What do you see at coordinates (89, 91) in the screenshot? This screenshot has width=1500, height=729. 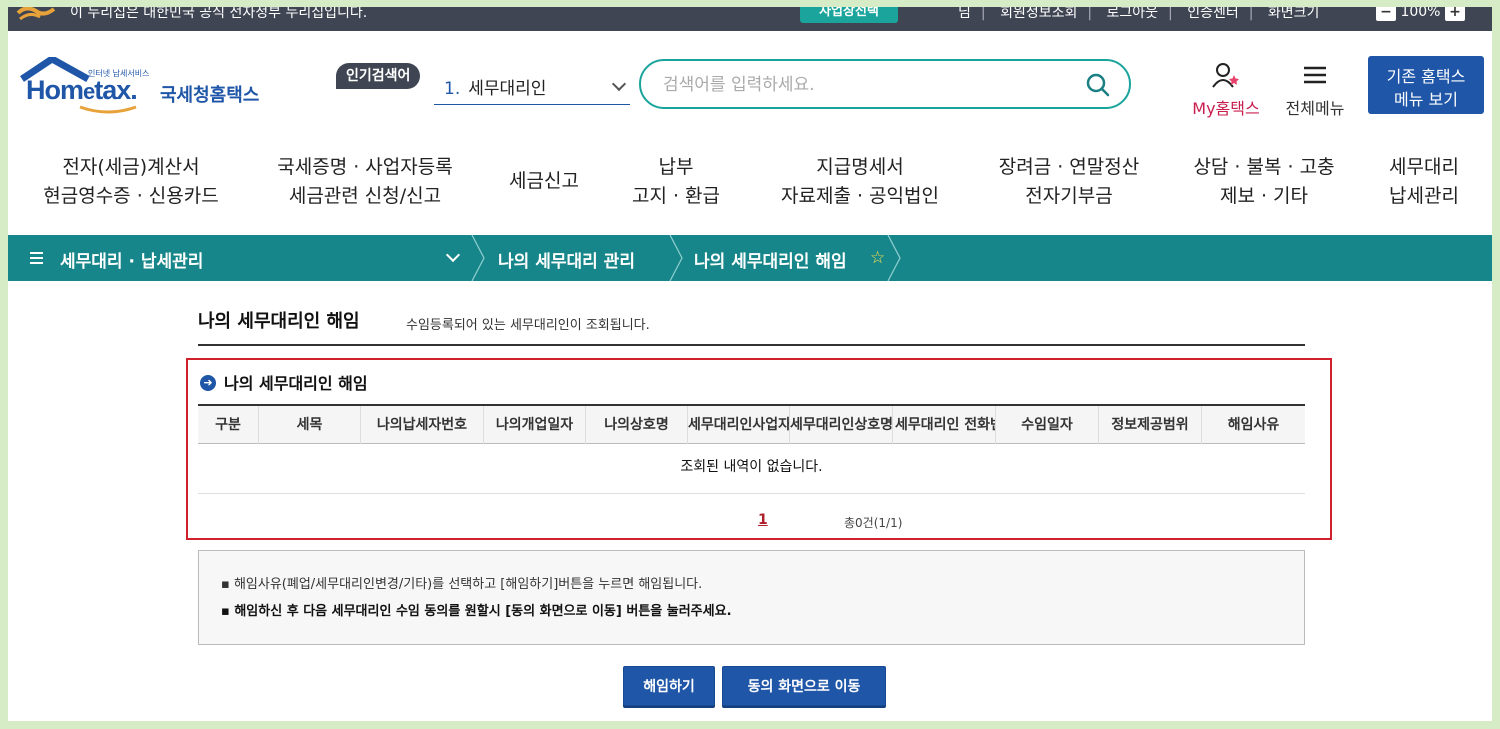 I see `logo-e-text: e` at bounding box center [89, 91].